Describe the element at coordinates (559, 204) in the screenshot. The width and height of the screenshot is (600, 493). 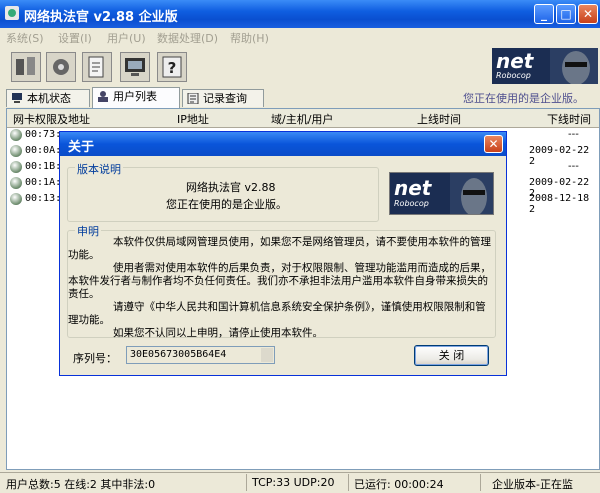
I see `row-offline: 2008-12-18 2` at that location.